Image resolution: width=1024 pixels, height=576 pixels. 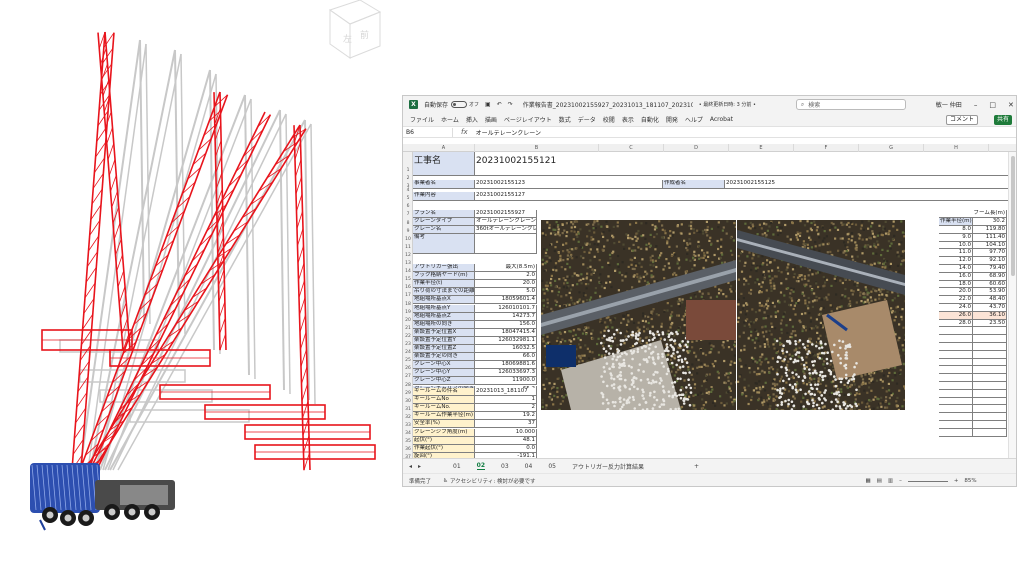 What do you see at coordinates (464, 132) in the screenshot?
I see `fx-icon: fx` at bounding box center [464, 132].